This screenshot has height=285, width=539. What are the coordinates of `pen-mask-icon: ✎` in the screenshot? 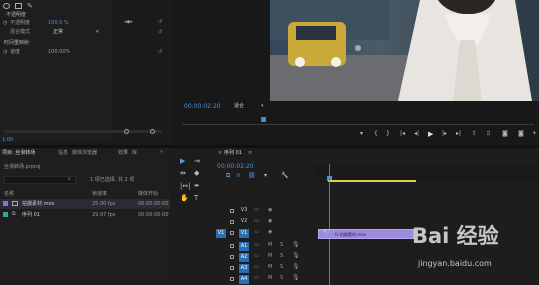 It's located at (30, 6).